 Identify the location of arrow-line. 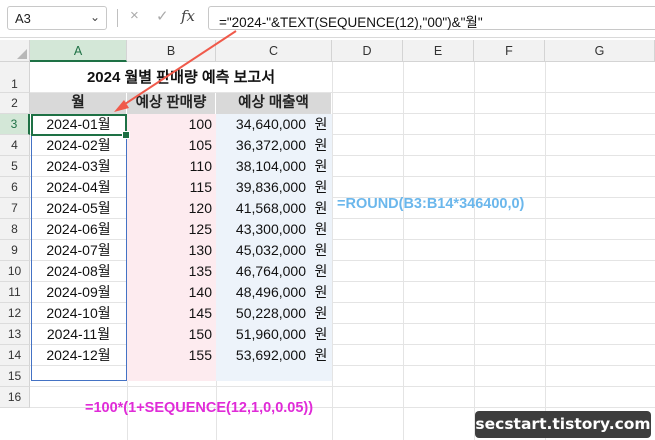
(179, 68).